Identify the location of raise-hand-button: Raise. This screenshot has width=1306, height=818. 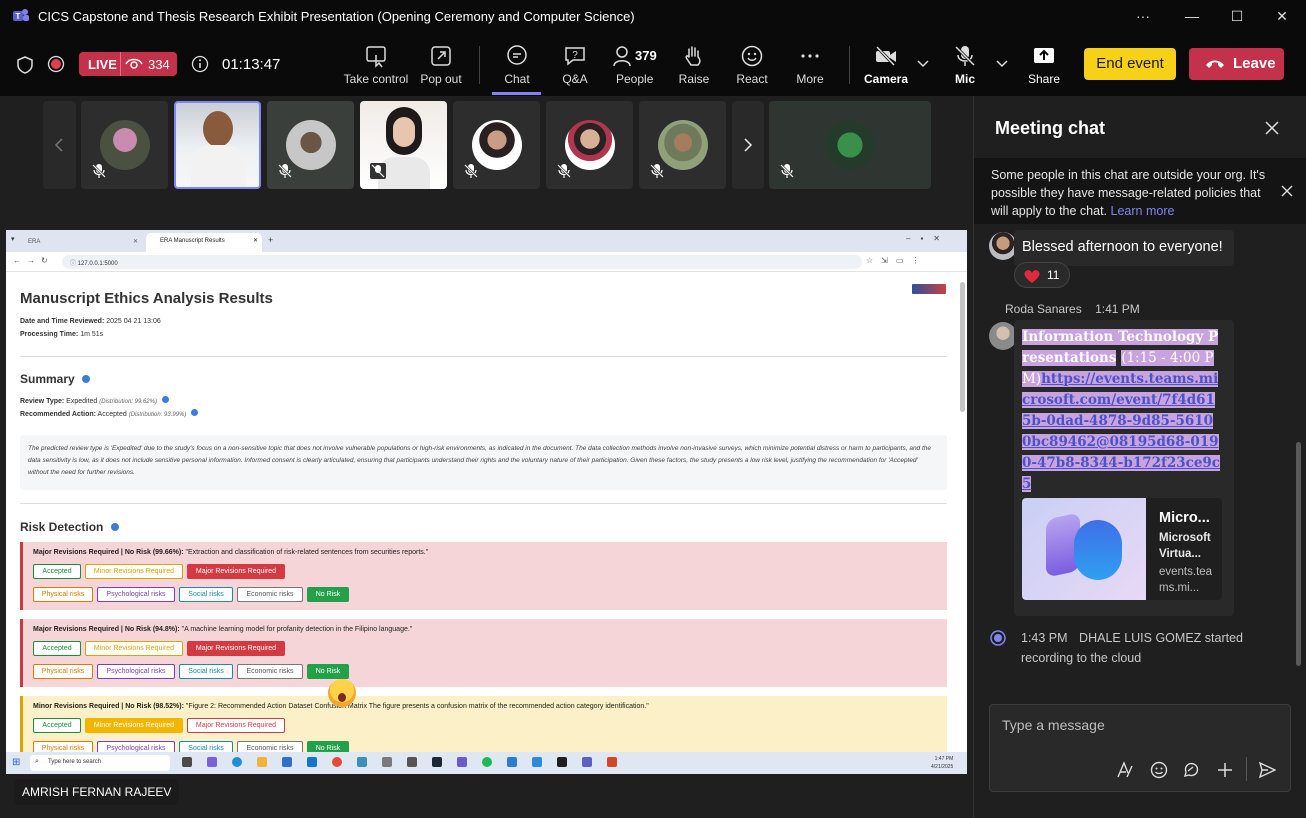
(694, 67).